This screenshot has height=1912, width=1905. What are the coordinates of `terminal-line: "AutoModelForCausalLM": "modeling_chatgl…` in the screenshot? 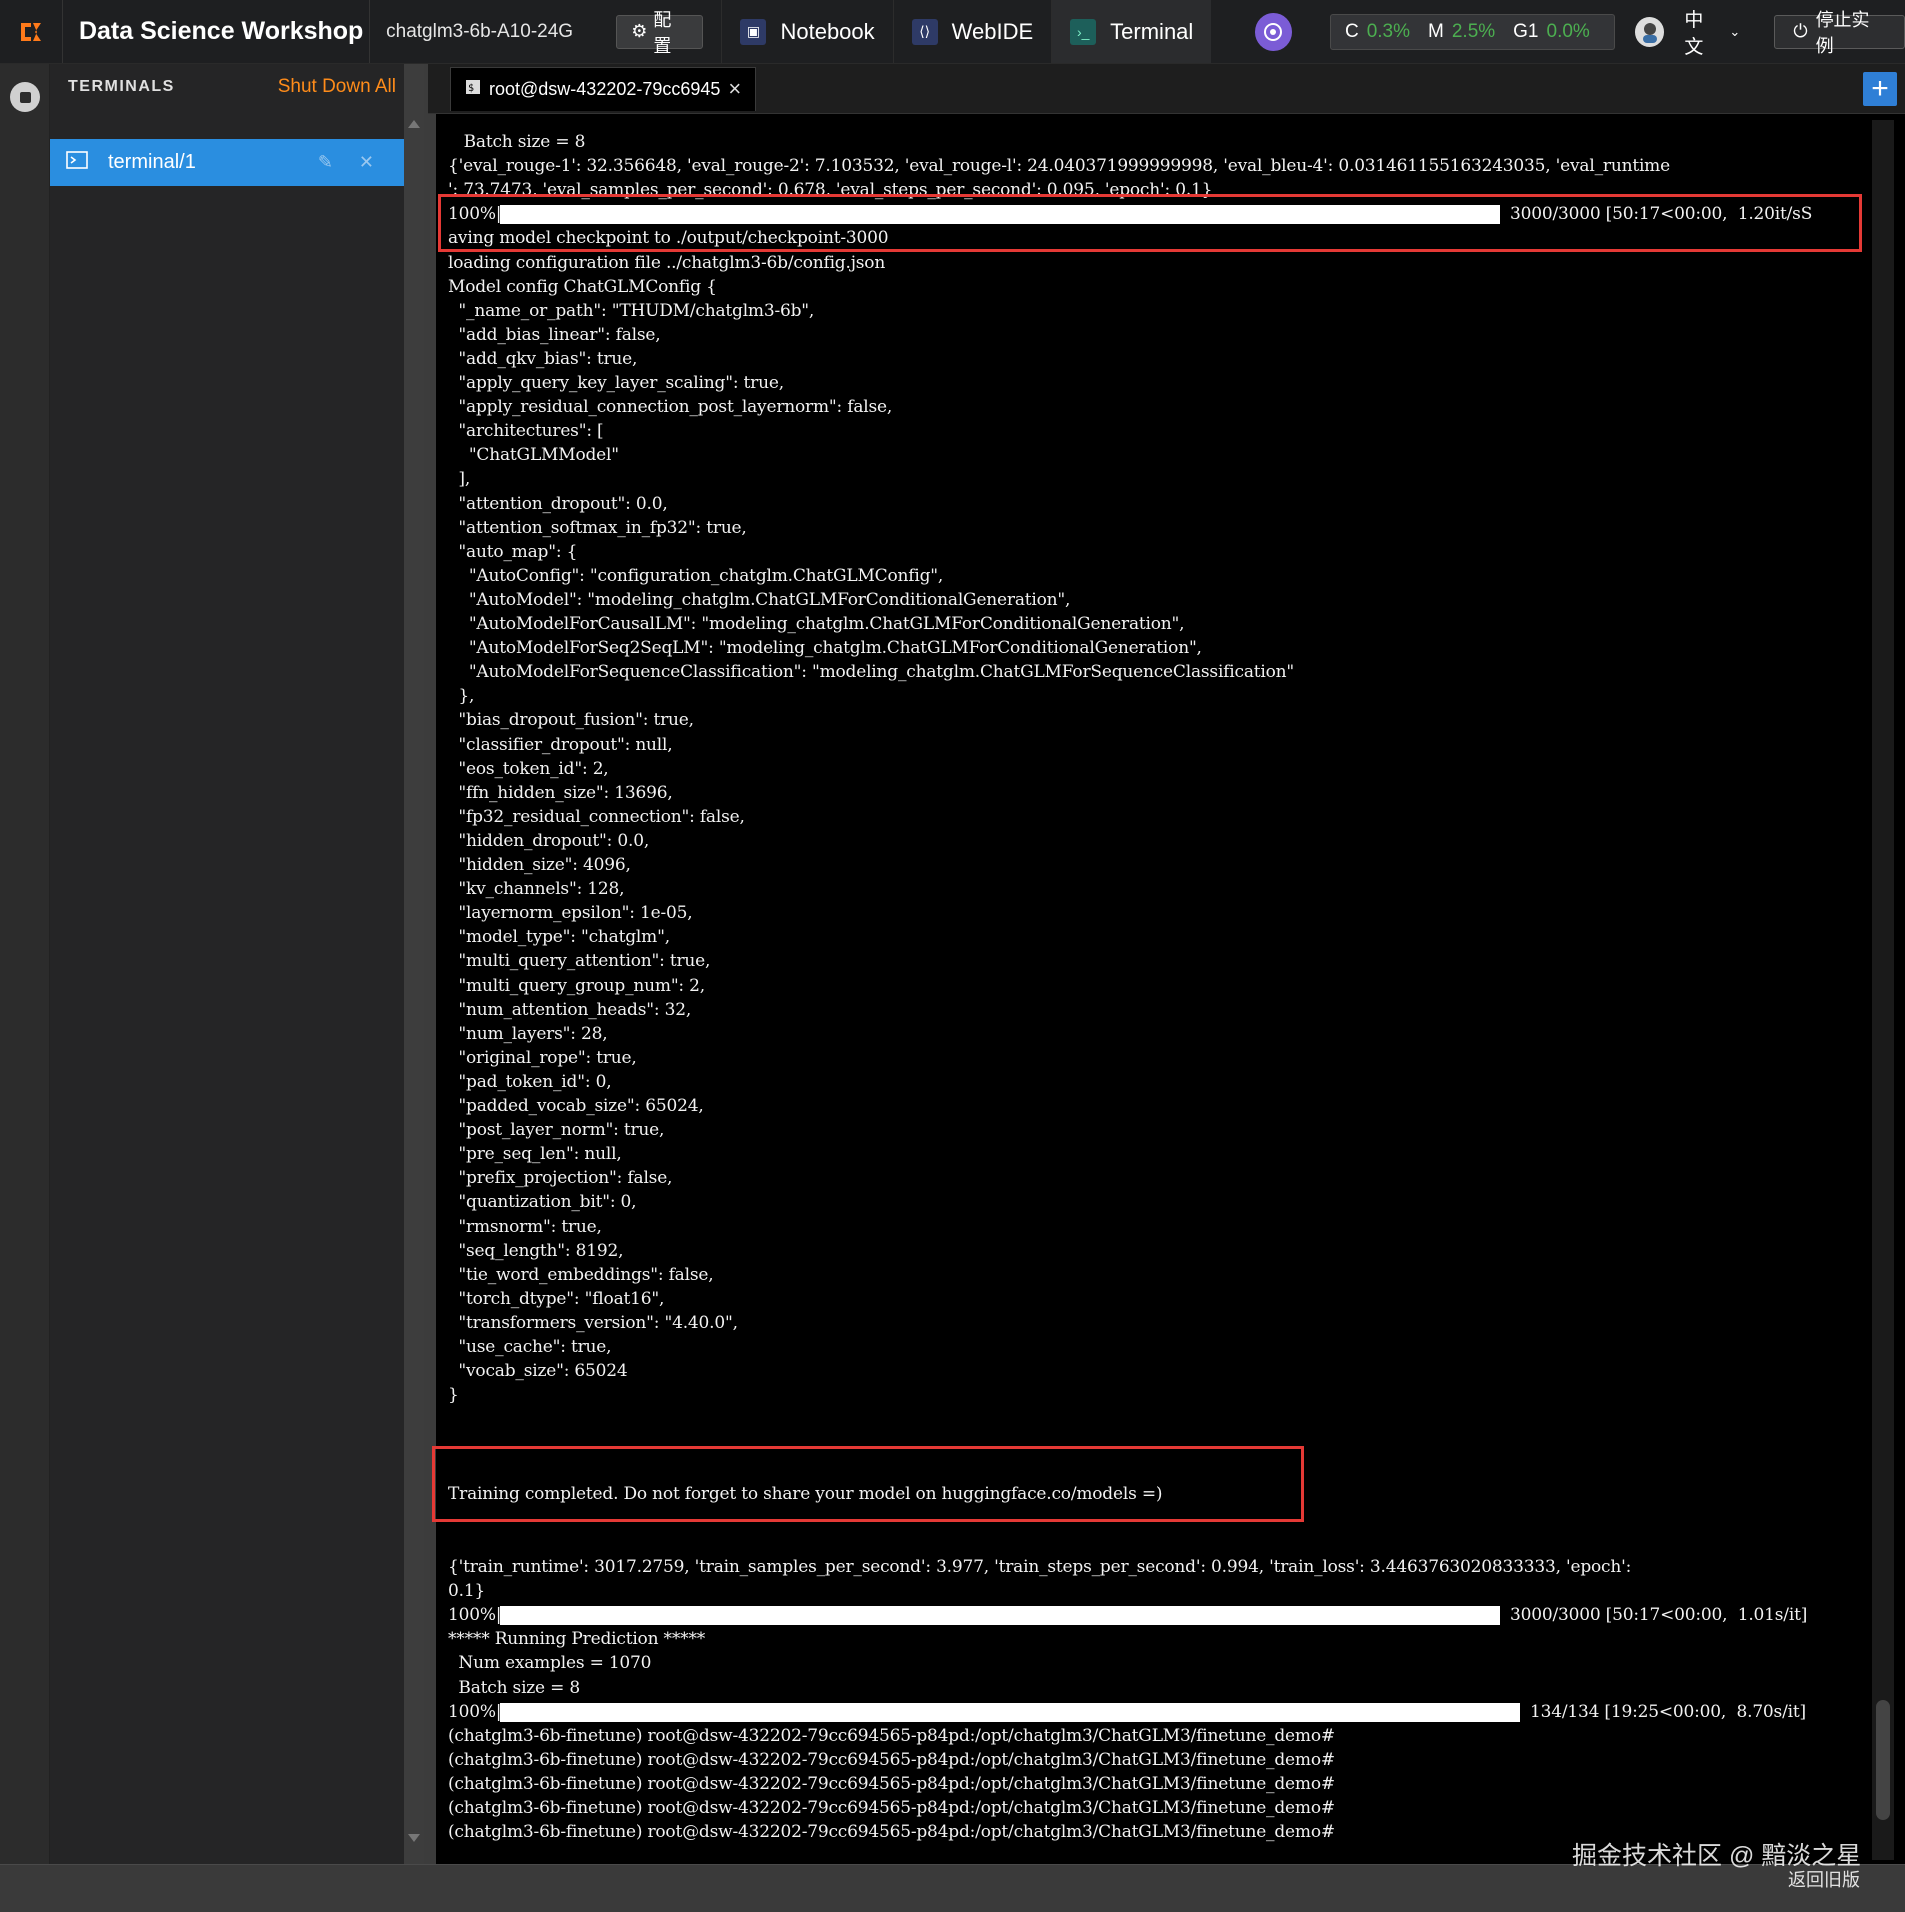 It's located at (816, 624).